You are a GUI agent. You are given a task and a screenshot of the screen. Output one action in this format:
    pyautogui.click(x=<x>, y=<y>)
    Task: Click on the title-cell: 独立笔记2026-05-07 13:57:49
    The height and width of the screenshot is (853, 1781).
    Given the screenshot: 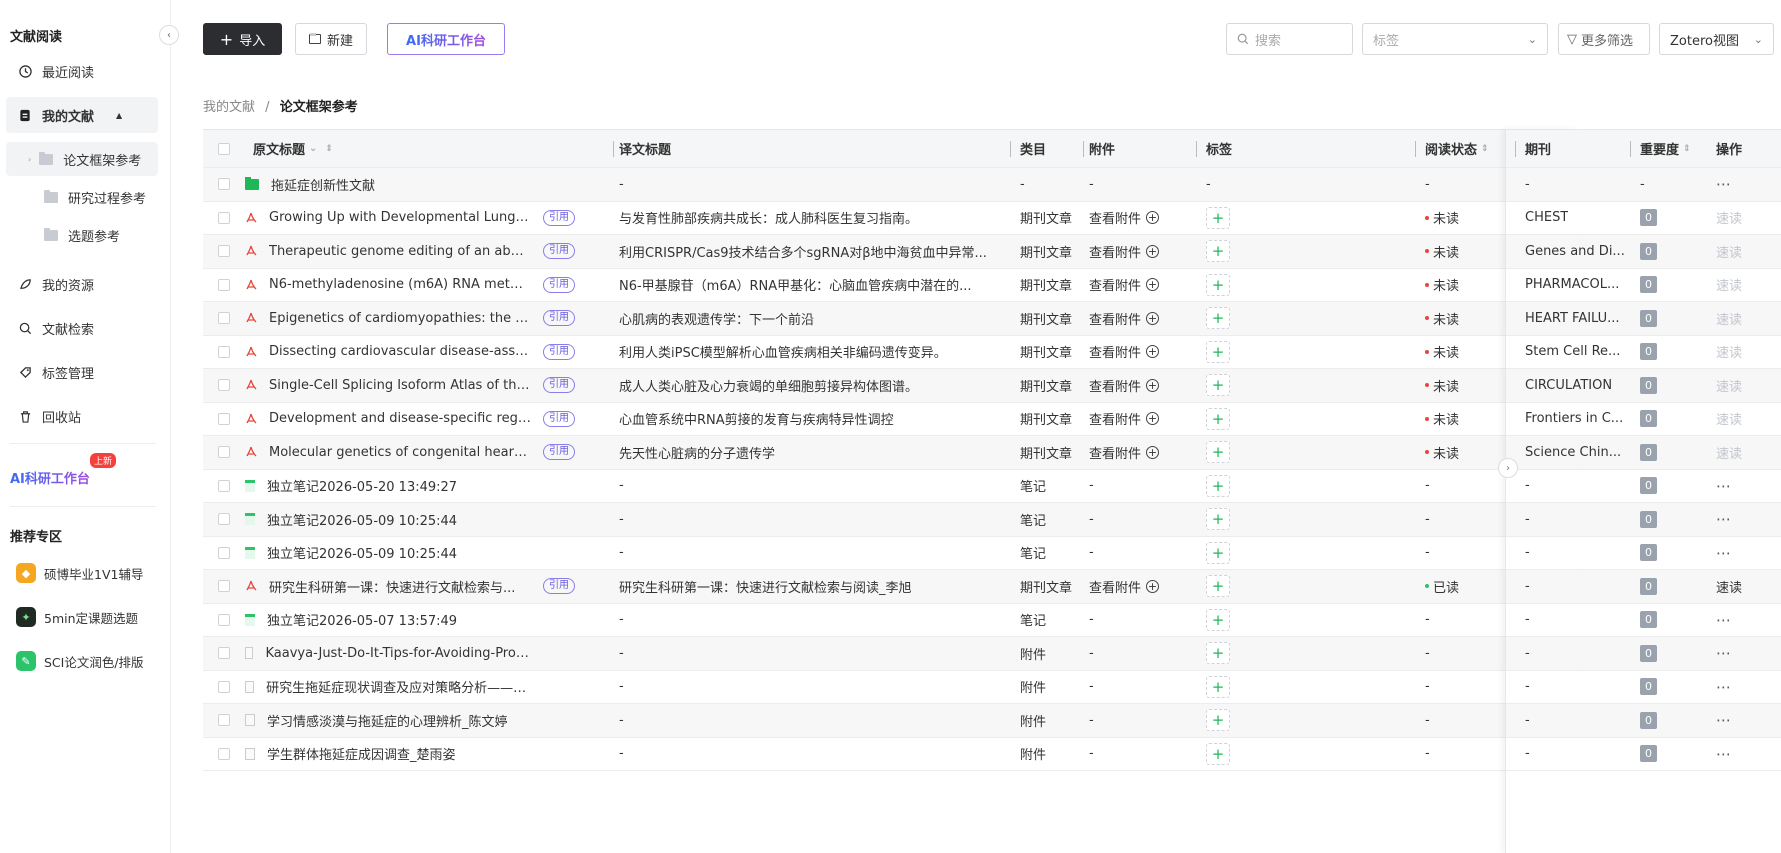 What is the action you would take?
    pyautogui.click(x=388, y=620)
    